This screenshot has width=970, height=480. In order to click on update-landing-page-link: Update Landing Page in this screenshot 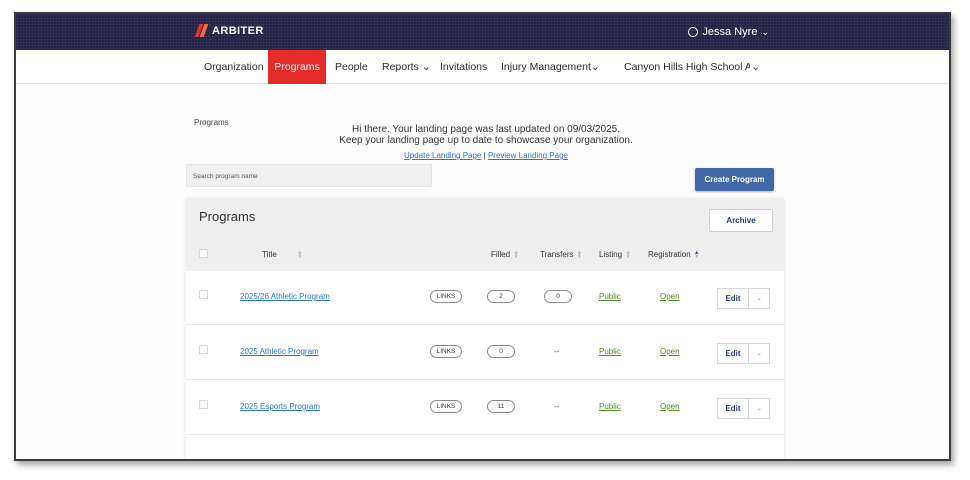, I will do `click(442, 155)`.